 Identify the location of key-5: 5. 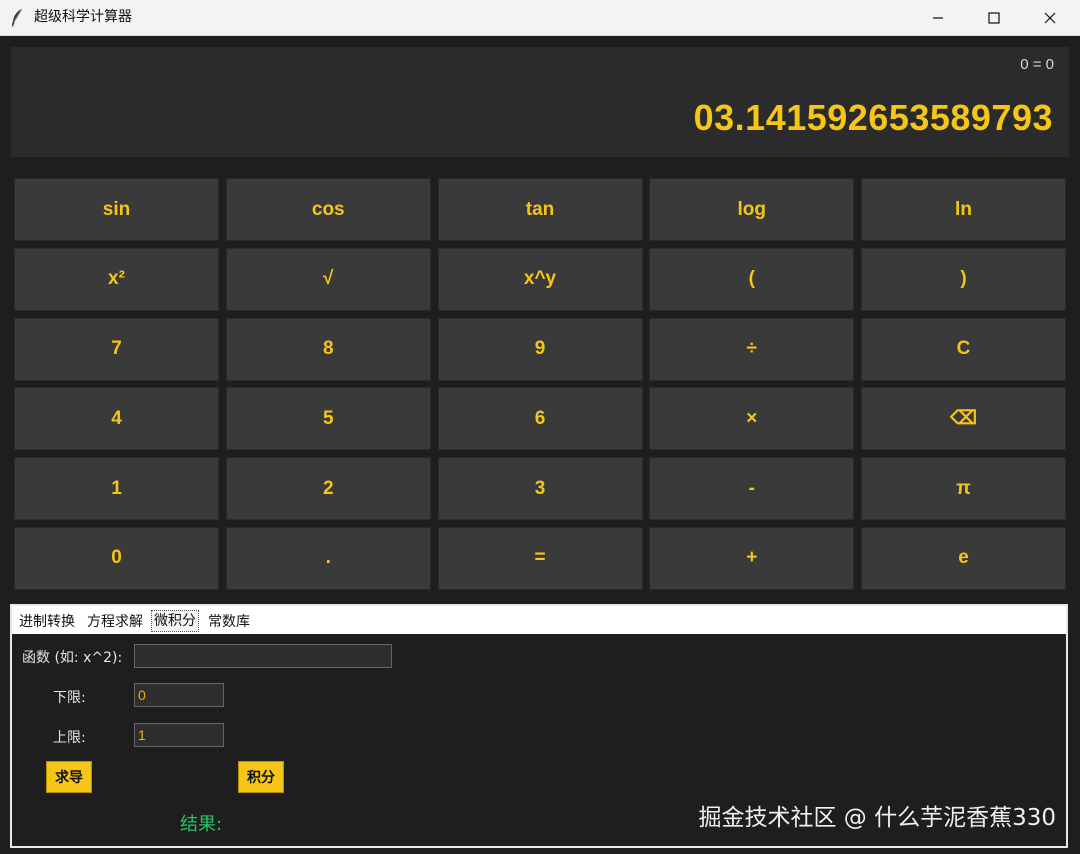
(328, 419).